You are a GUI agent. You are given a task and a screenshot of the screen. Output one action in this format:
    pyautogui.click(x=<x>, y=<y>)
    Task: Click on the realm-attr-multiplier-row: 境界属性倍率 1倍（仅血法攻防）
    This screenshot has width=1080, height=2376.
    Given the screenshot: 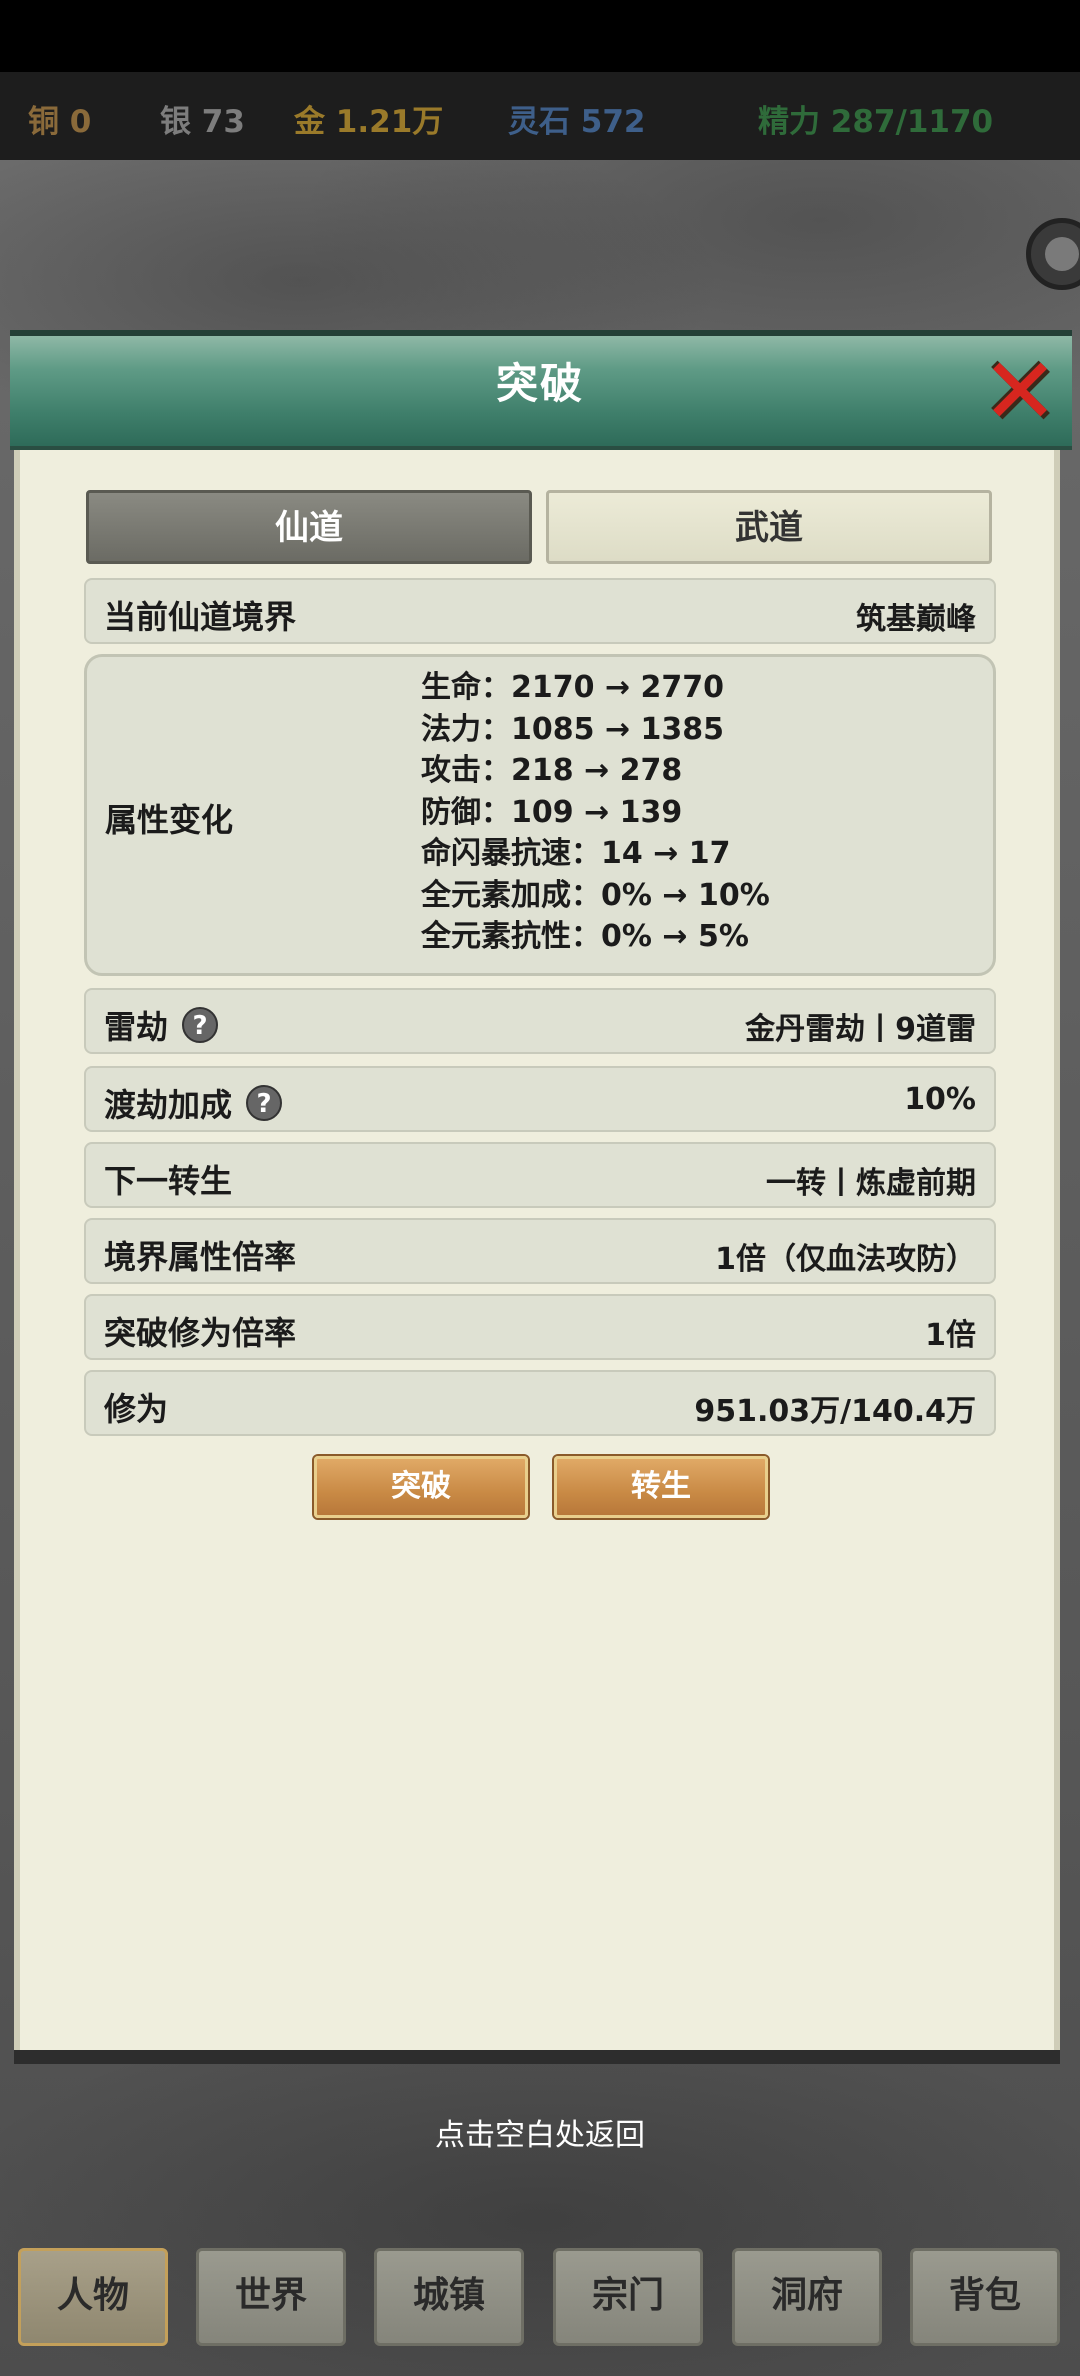 What is the action you would take?
    pyautogui.click(x=540, y=1251)
    